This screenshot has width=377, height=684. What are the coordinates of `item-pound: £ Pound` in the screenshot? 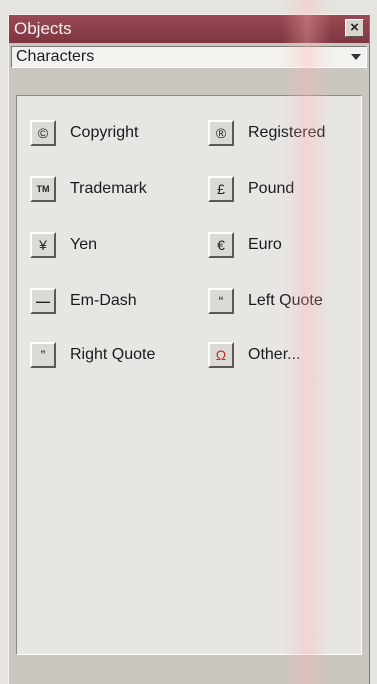 It's located at (251, 189).